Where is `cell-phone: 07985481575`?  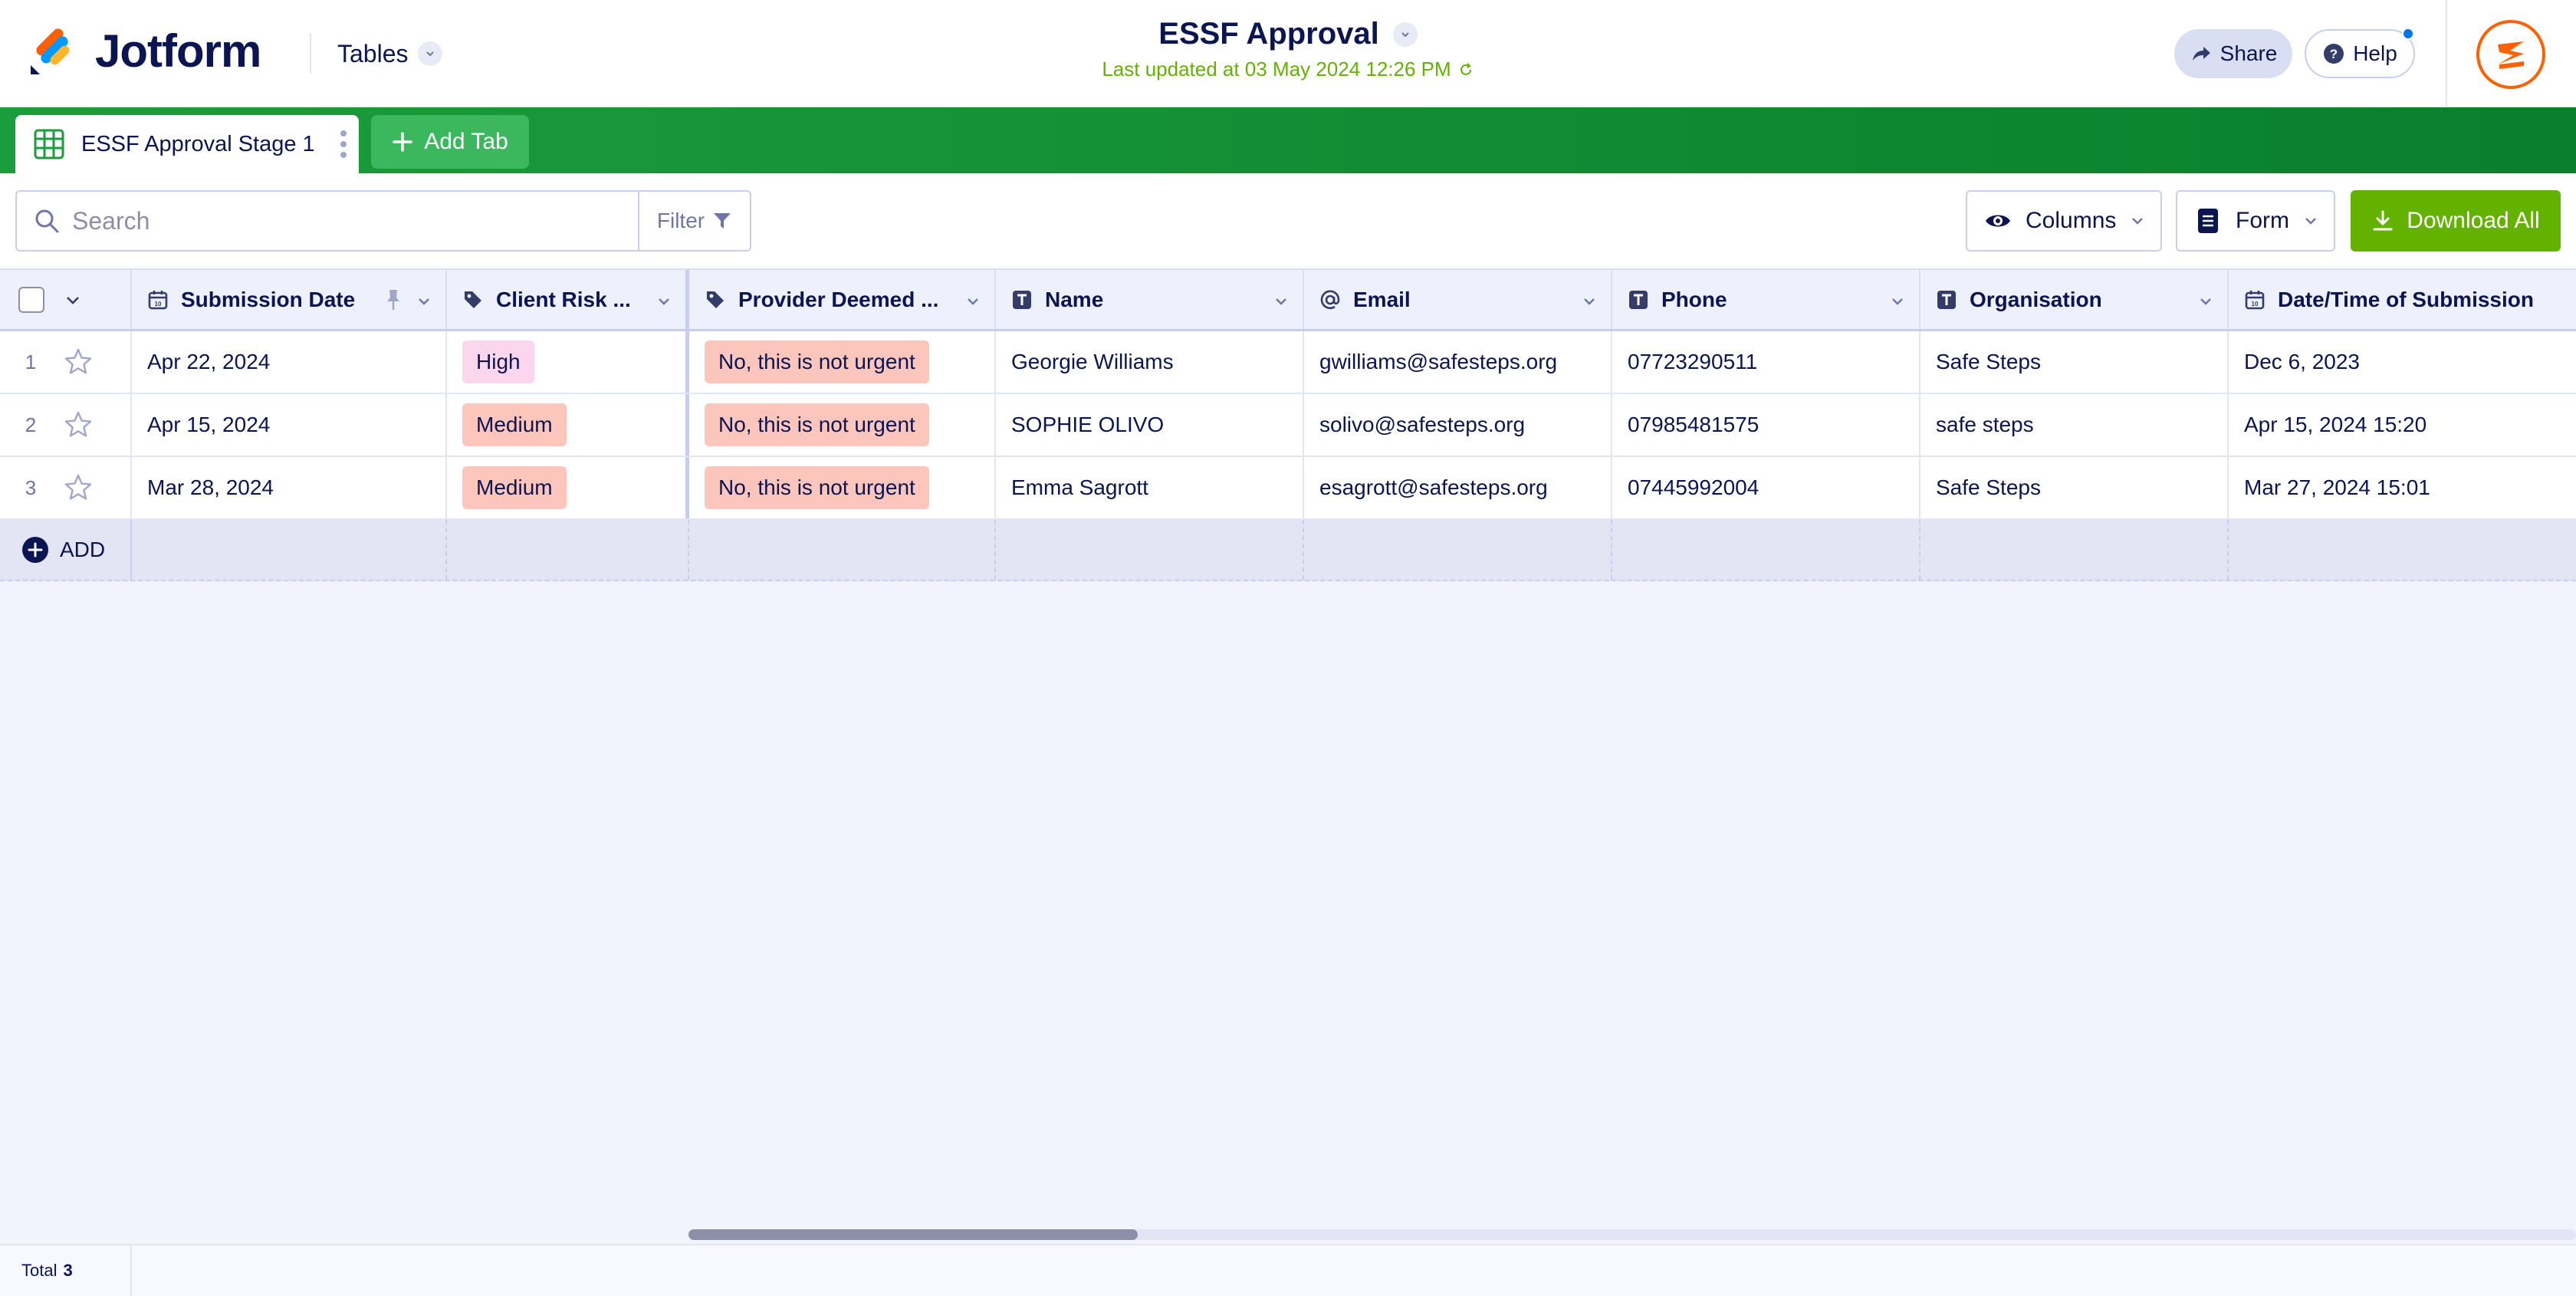 cell-phone: 07985481575 is located at coordinates (1766, 425).